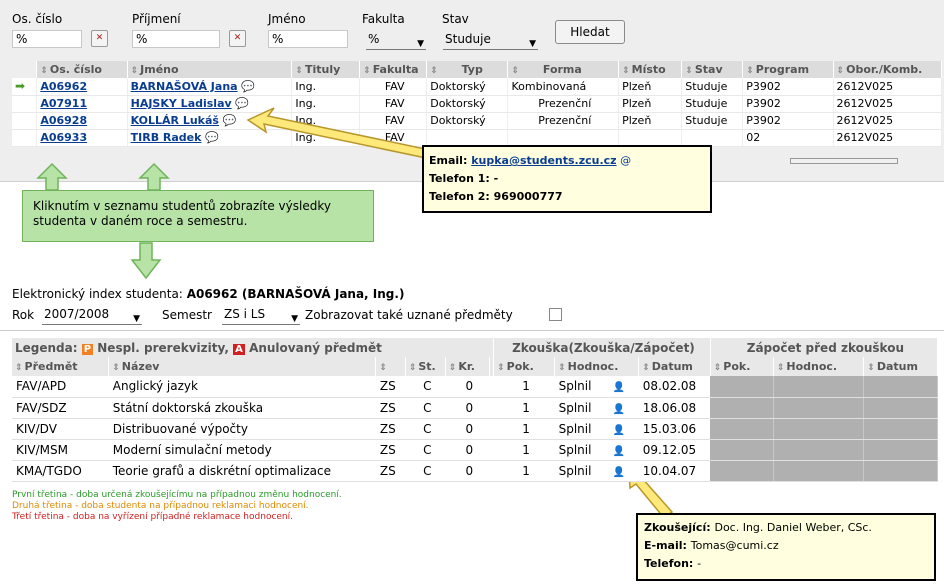  Describe the element at coordinates (735, 545) in the screenshot. I see `examiner-email-value: Tomas@cumi.cz` at that location.